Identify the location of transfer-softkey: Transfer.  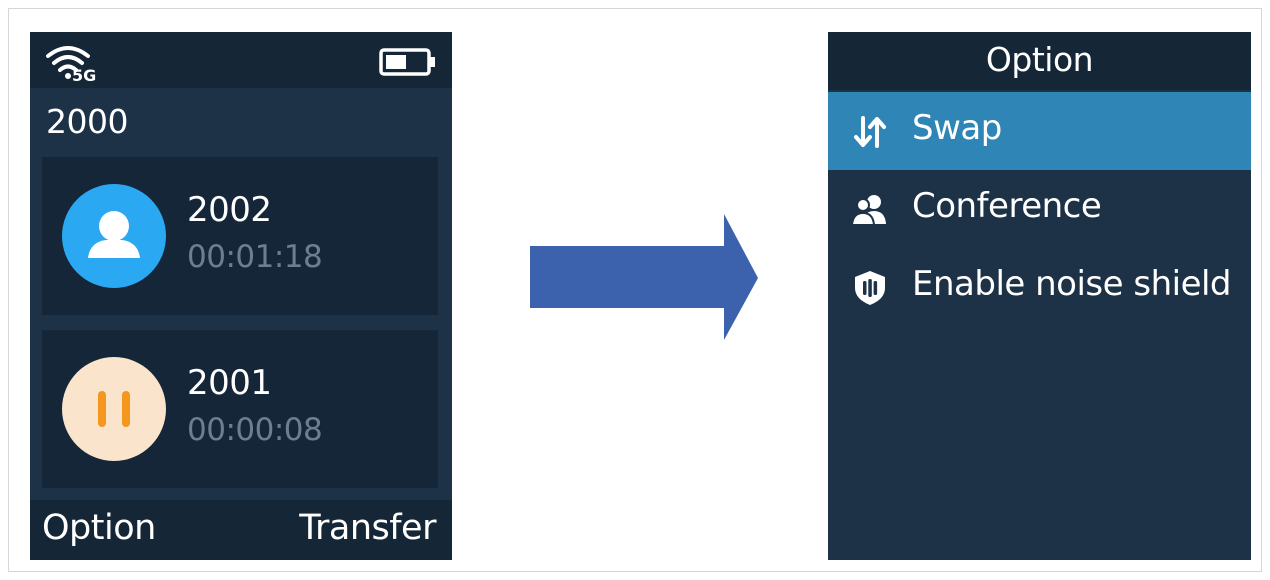
(367, 528).